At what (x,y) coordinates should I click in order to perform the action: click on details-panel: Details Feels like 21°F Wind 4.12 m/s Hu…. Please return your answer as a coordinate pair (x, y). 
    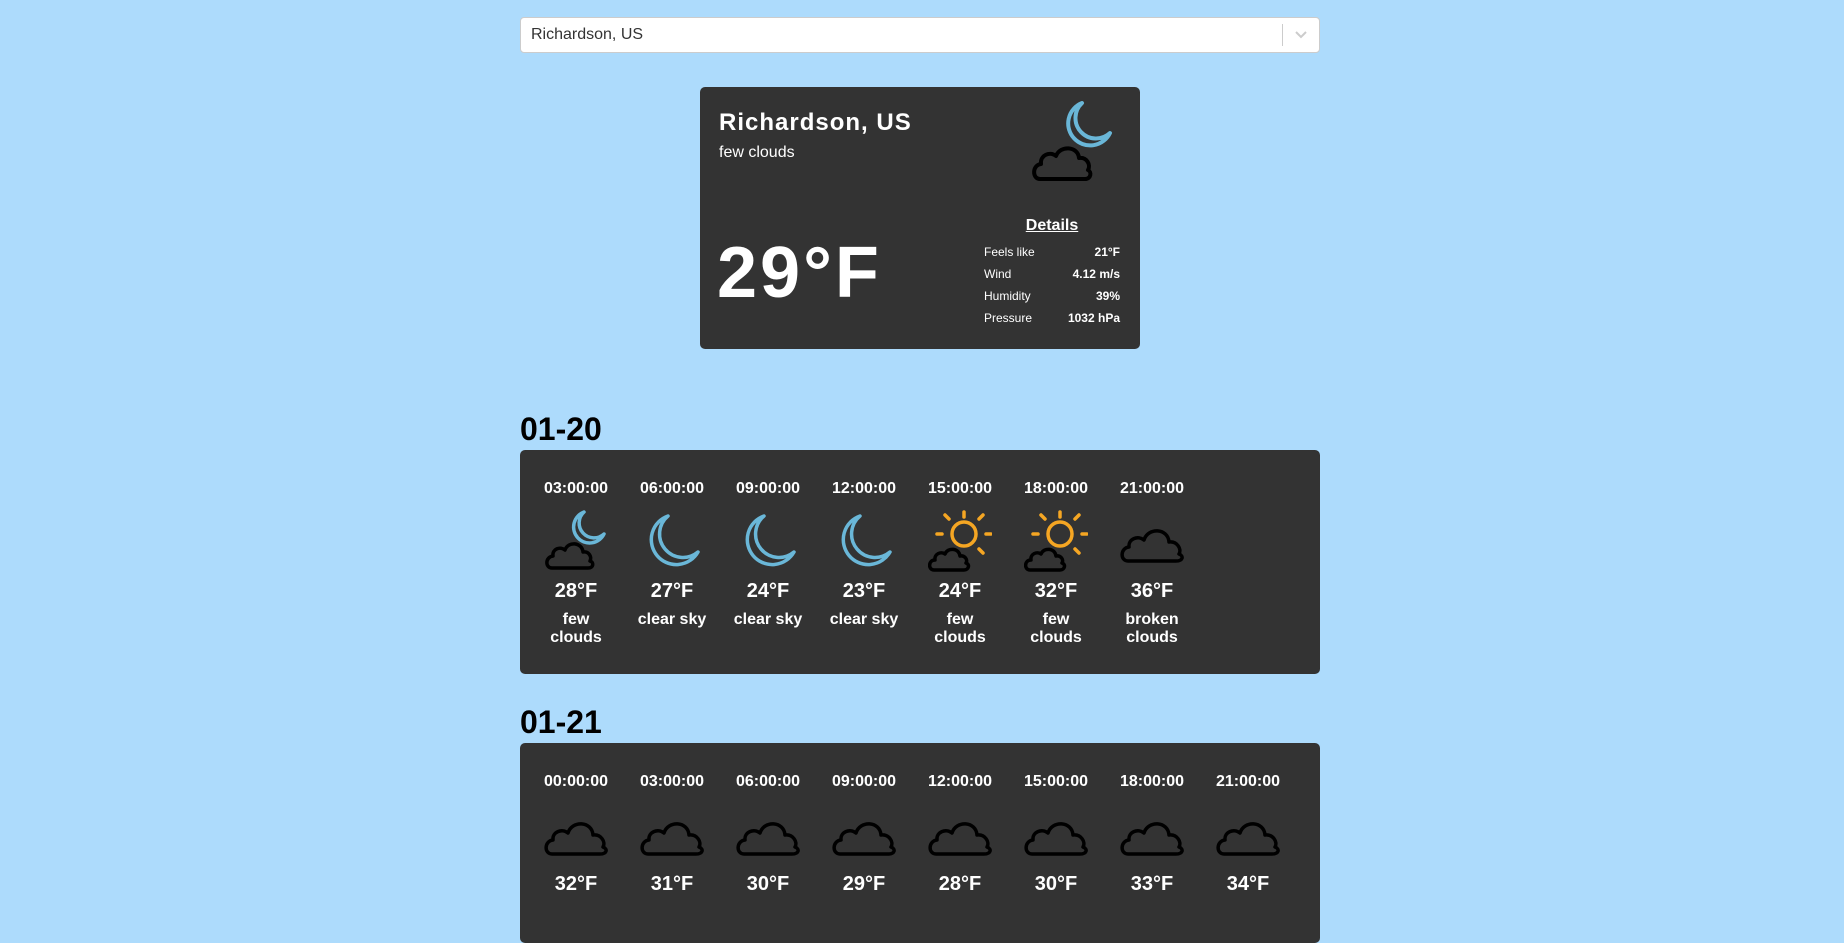
    Looking at the image, I should click on (1052, 273).